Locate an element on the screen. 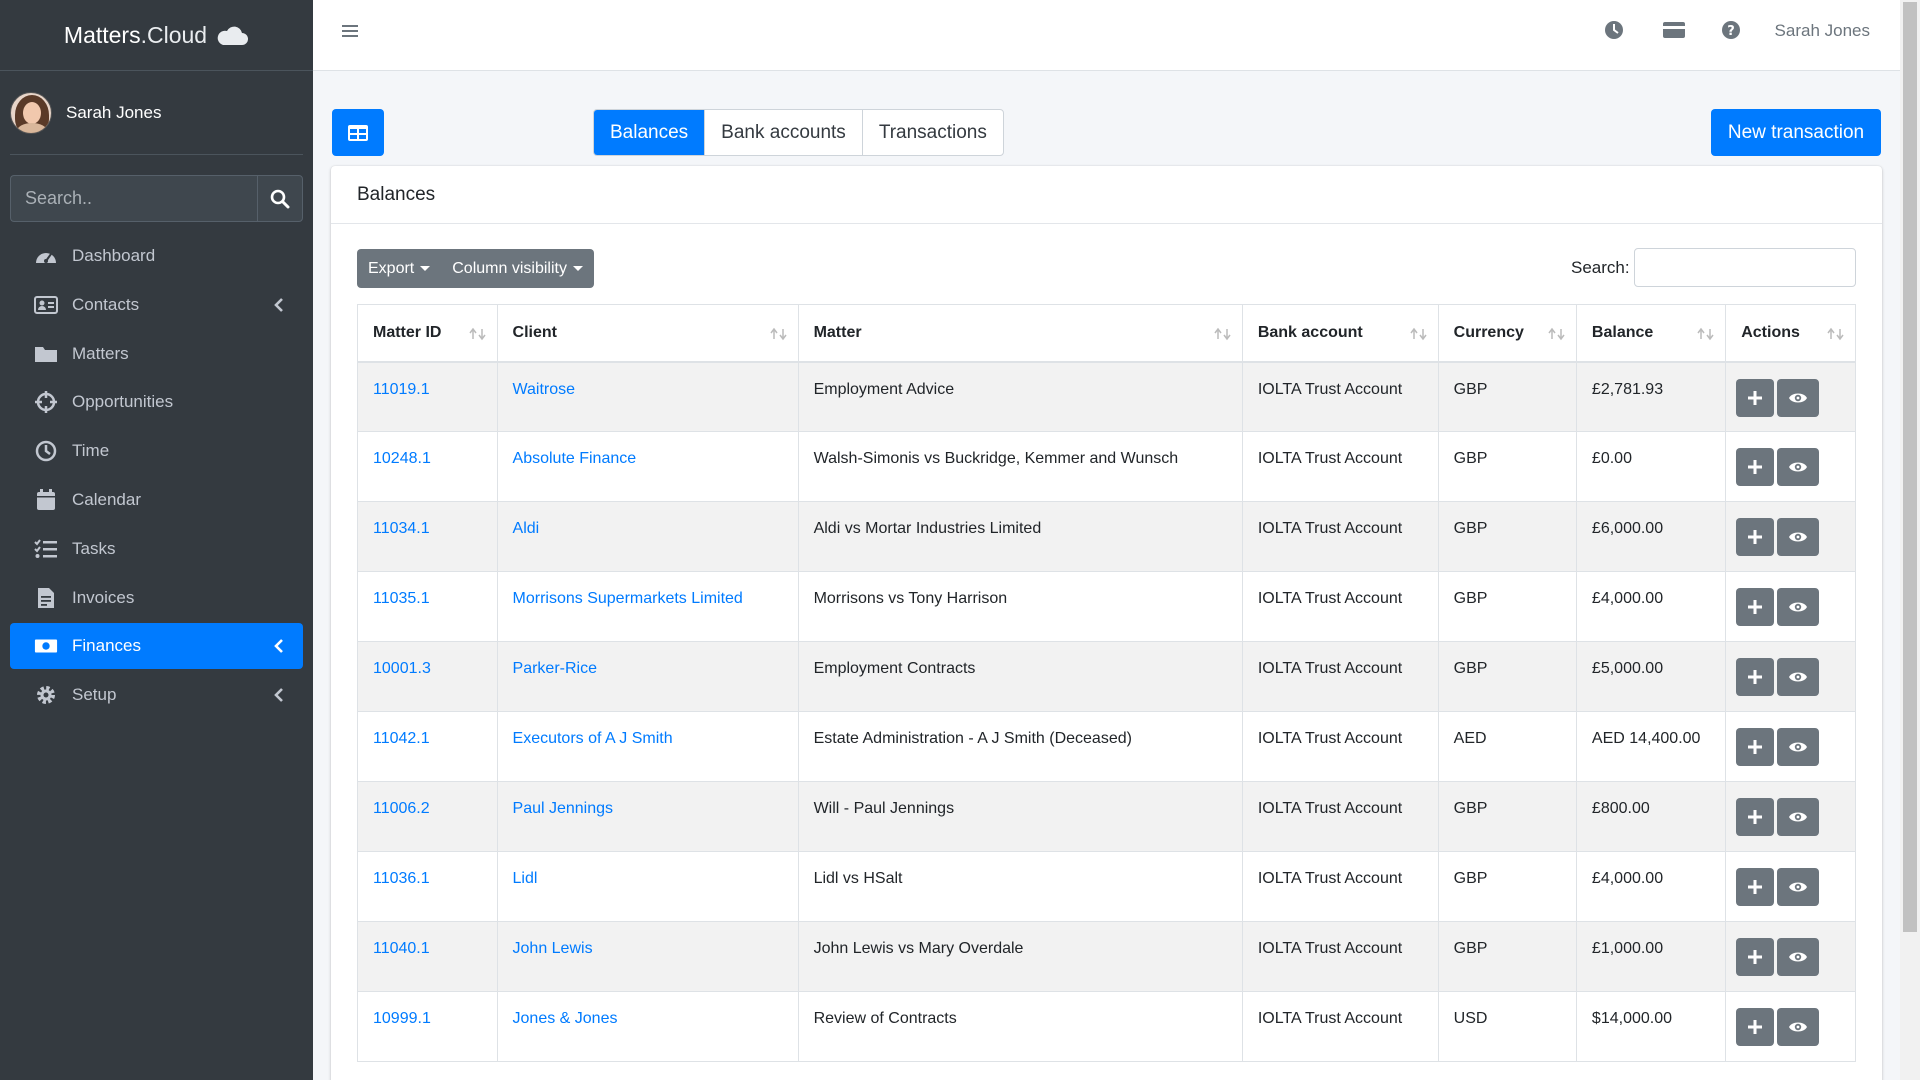  cell-actions is located at coordinates (1790, 606).